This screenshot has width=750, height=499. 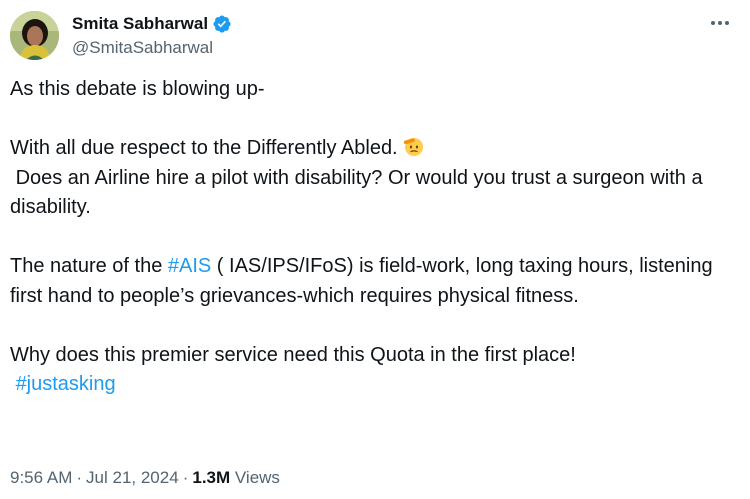 What do you see at coordinates (413, 146) in the screenshot?
I see `saluting-face-emoji-icon` at bounding box center [413, 146].